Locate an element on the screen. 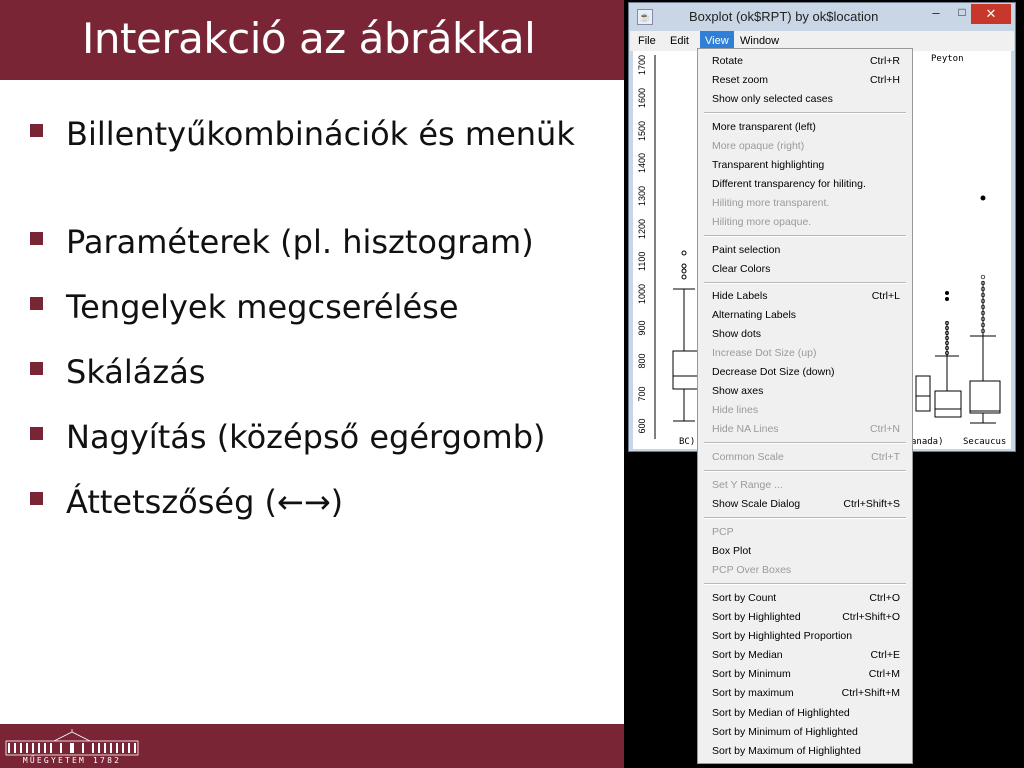 The image size is (1024, 768). bullet-text: Paraméterek (pl. hisztogram) is located at coordinates (300, 242).